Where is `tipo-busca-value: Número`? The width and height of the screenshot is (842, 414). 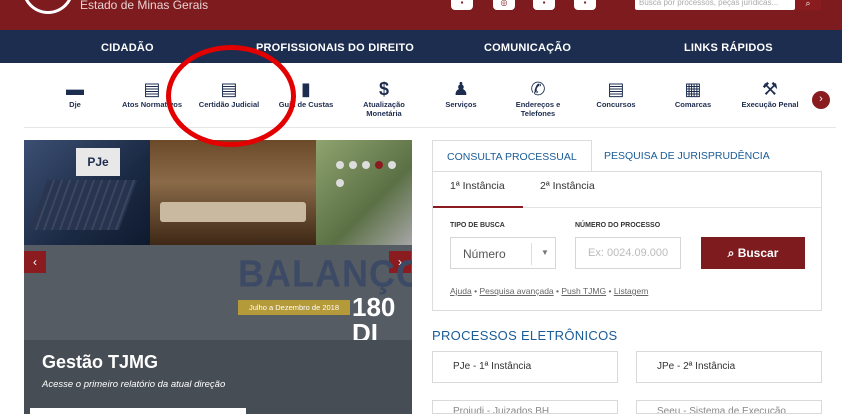
tipo-busca-value: Número is located at coordinates (484, 254).